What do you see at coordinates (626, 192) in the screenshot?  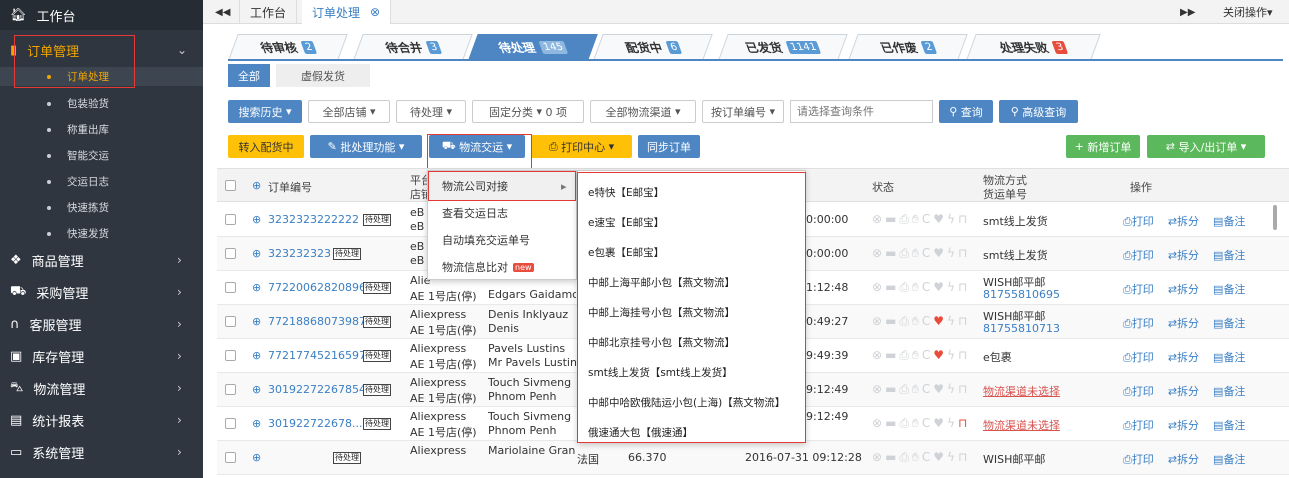 I see `carrier-menu-item: e特快【E邮宝】` at bounding box center [626, 192].